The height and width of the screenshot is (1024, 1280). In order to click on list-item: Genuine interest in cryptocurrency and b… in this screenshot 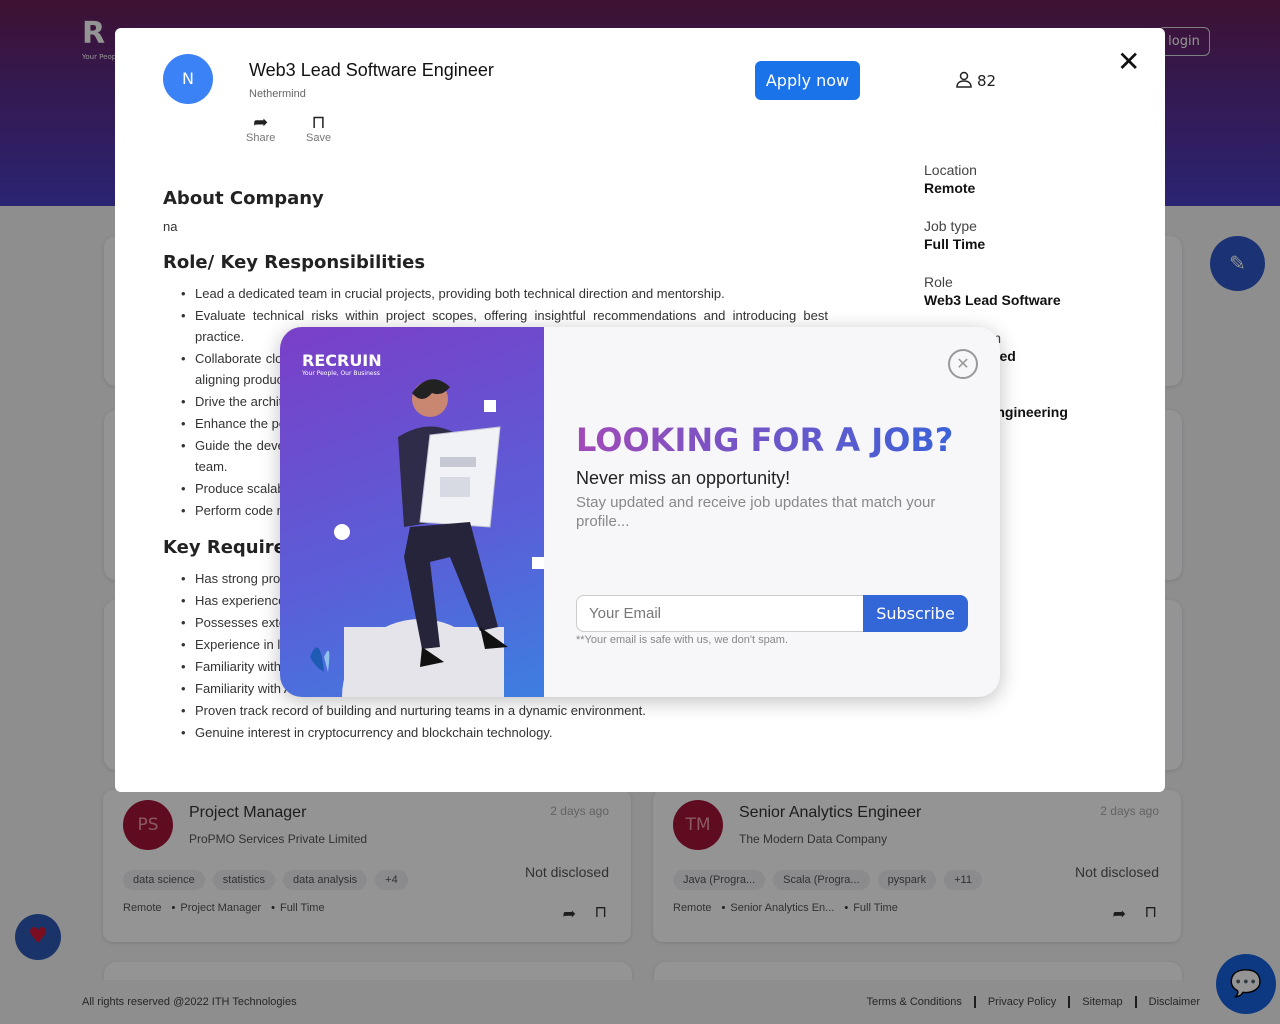, I will do `click(504, 732)`.